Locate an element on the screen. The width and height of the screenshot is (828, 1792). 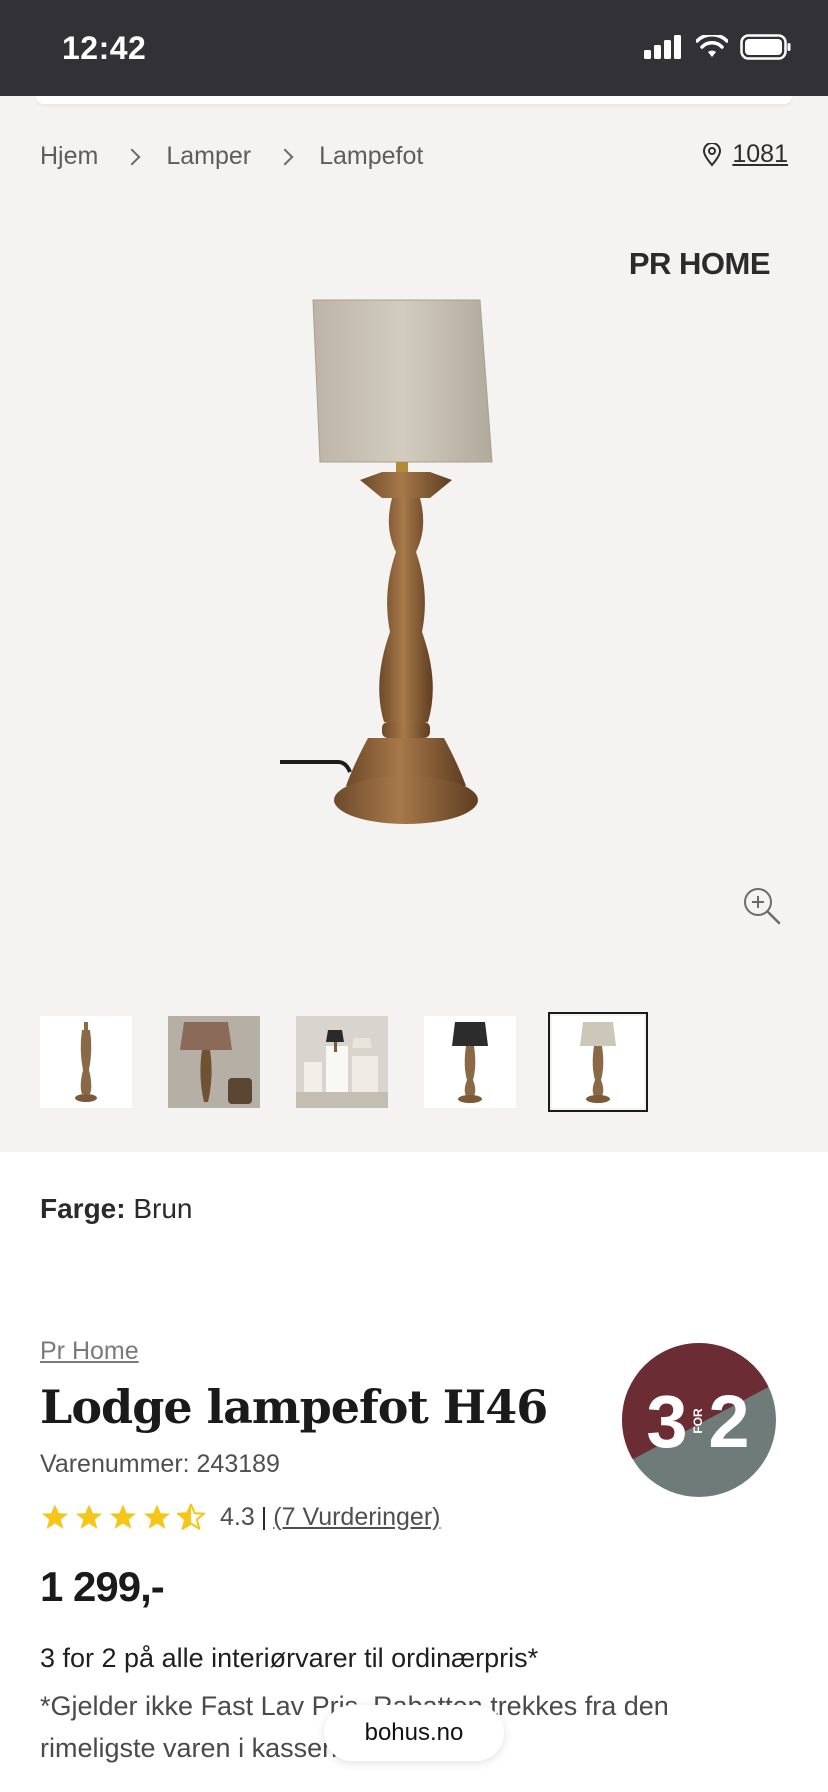
color-selector: Farge: Brun is located at coordinates (116, 1209).